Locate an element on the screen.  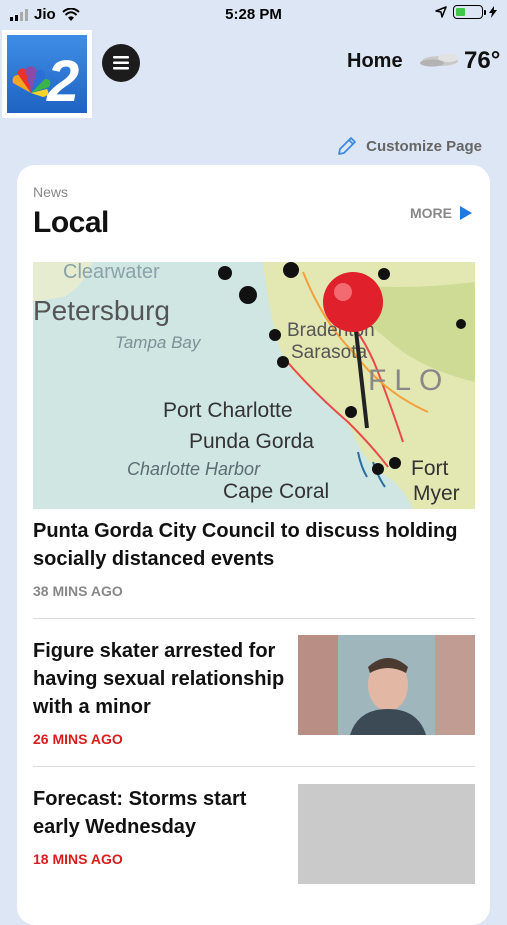
hamburger-icon is located at coordinates (121, 63).